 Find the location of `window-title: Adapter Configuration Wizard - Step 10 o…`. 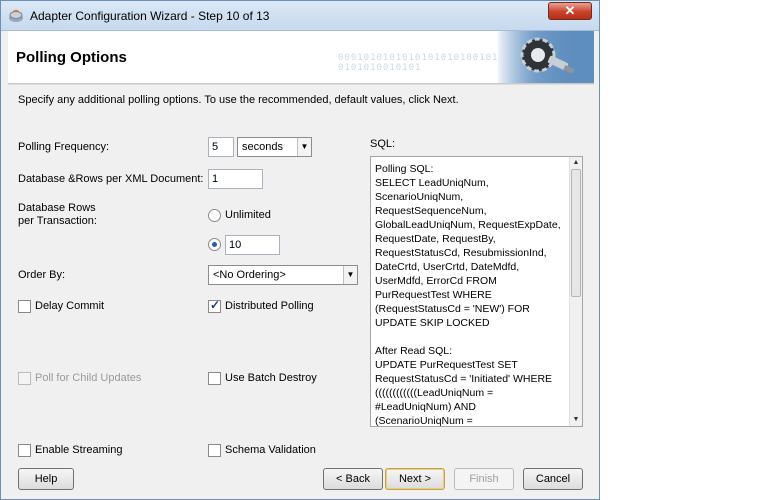

window-title: Adapter Configuration Wizard - Step 10 o… is located at coordinates (150, 16).